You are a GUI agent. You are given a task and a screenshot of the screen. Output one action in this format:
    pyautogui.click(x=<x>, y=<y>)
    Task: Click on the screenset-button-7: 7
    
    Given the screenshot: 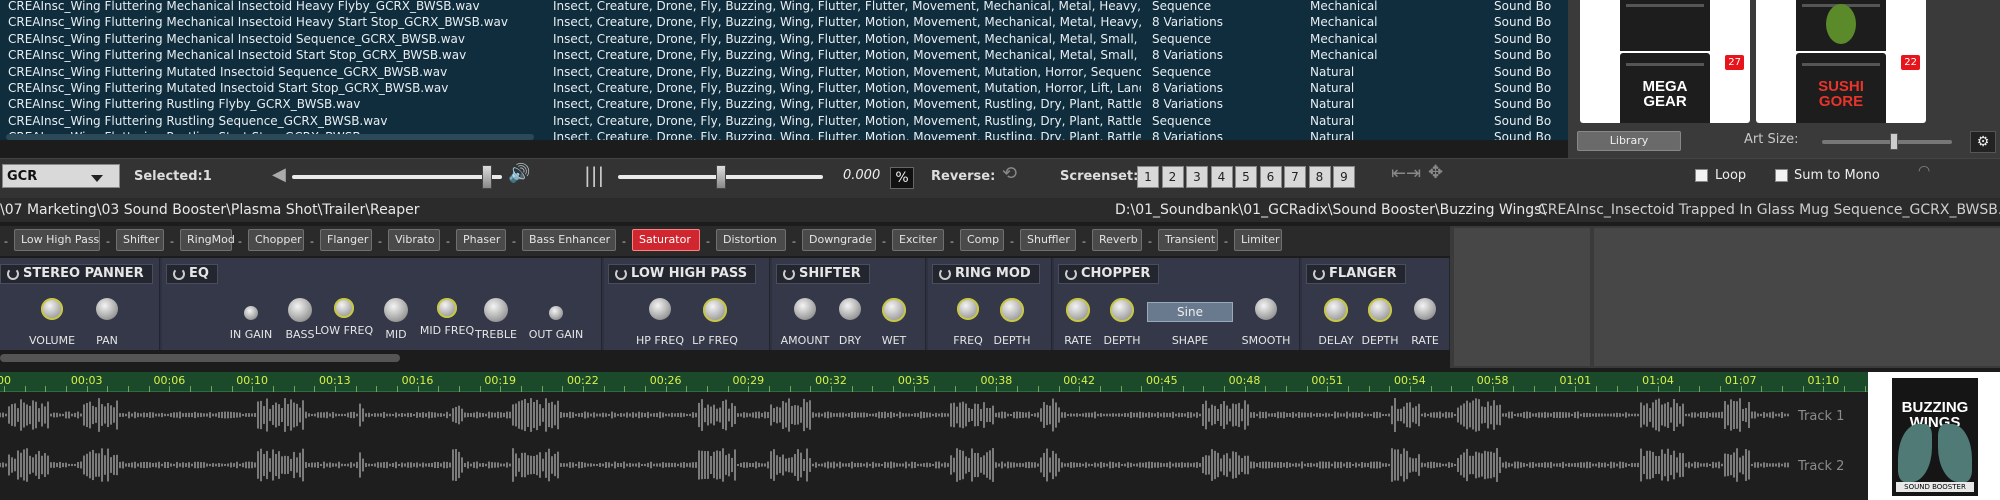 What is the action you would take?
    pyautogui.click(x=1295, y=177)
    